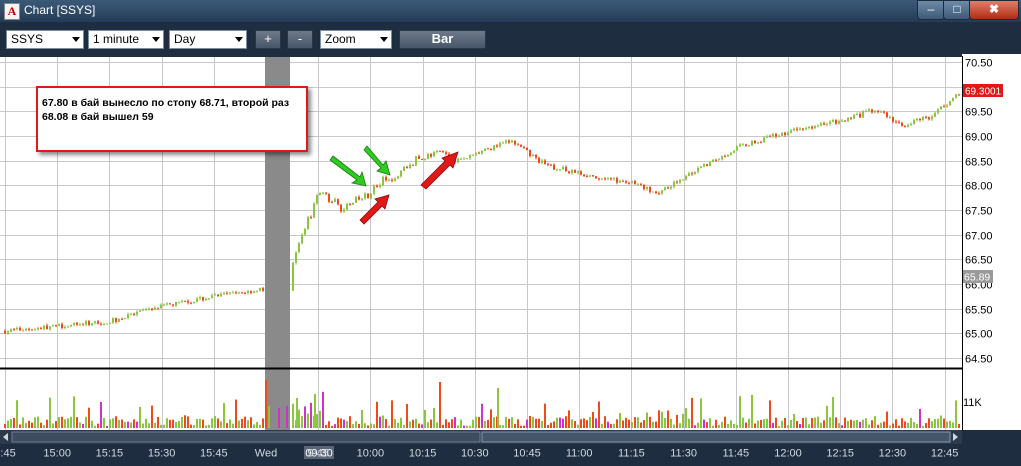 Image resolution: width=1021 pixels, height=466 pixels. Describe the element at coordinates (268, 39) in the screenshot. I see `zoom-in-button: +` at that location.